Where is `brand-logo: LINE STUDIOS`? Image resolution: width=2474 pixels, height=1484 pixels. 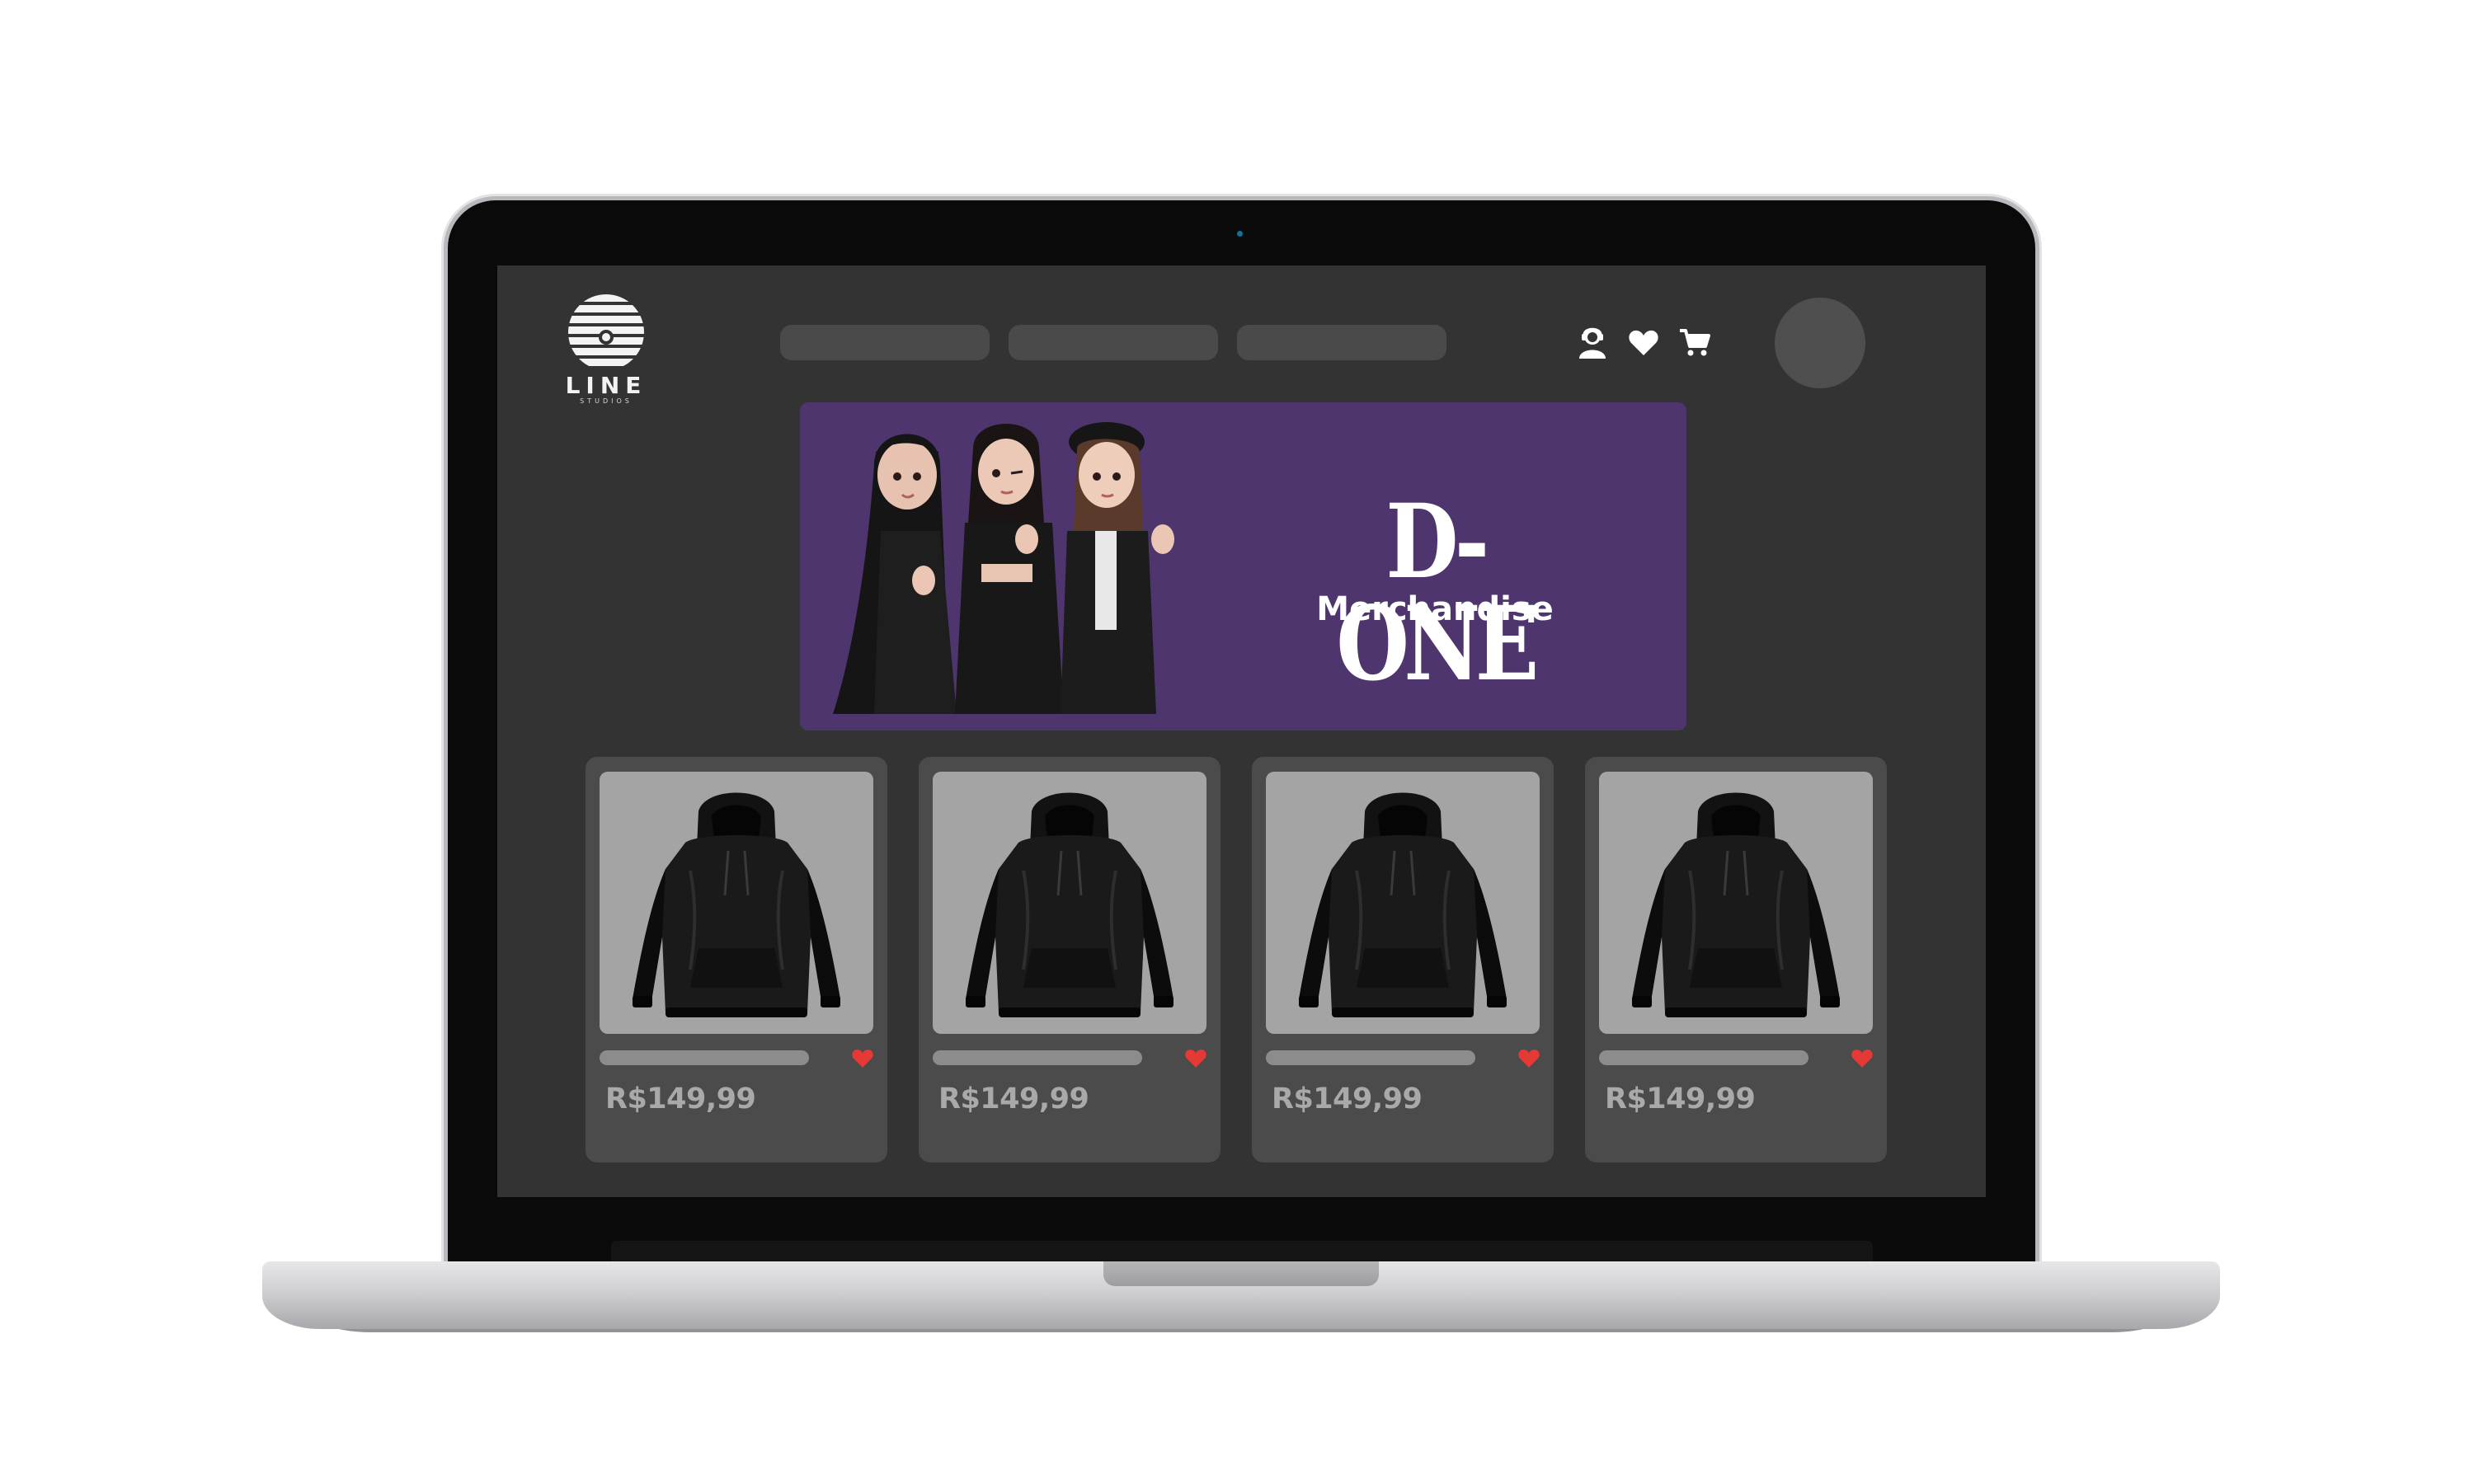 brand-logo: LINE STUDIOS is located at coordinates (606, 349).